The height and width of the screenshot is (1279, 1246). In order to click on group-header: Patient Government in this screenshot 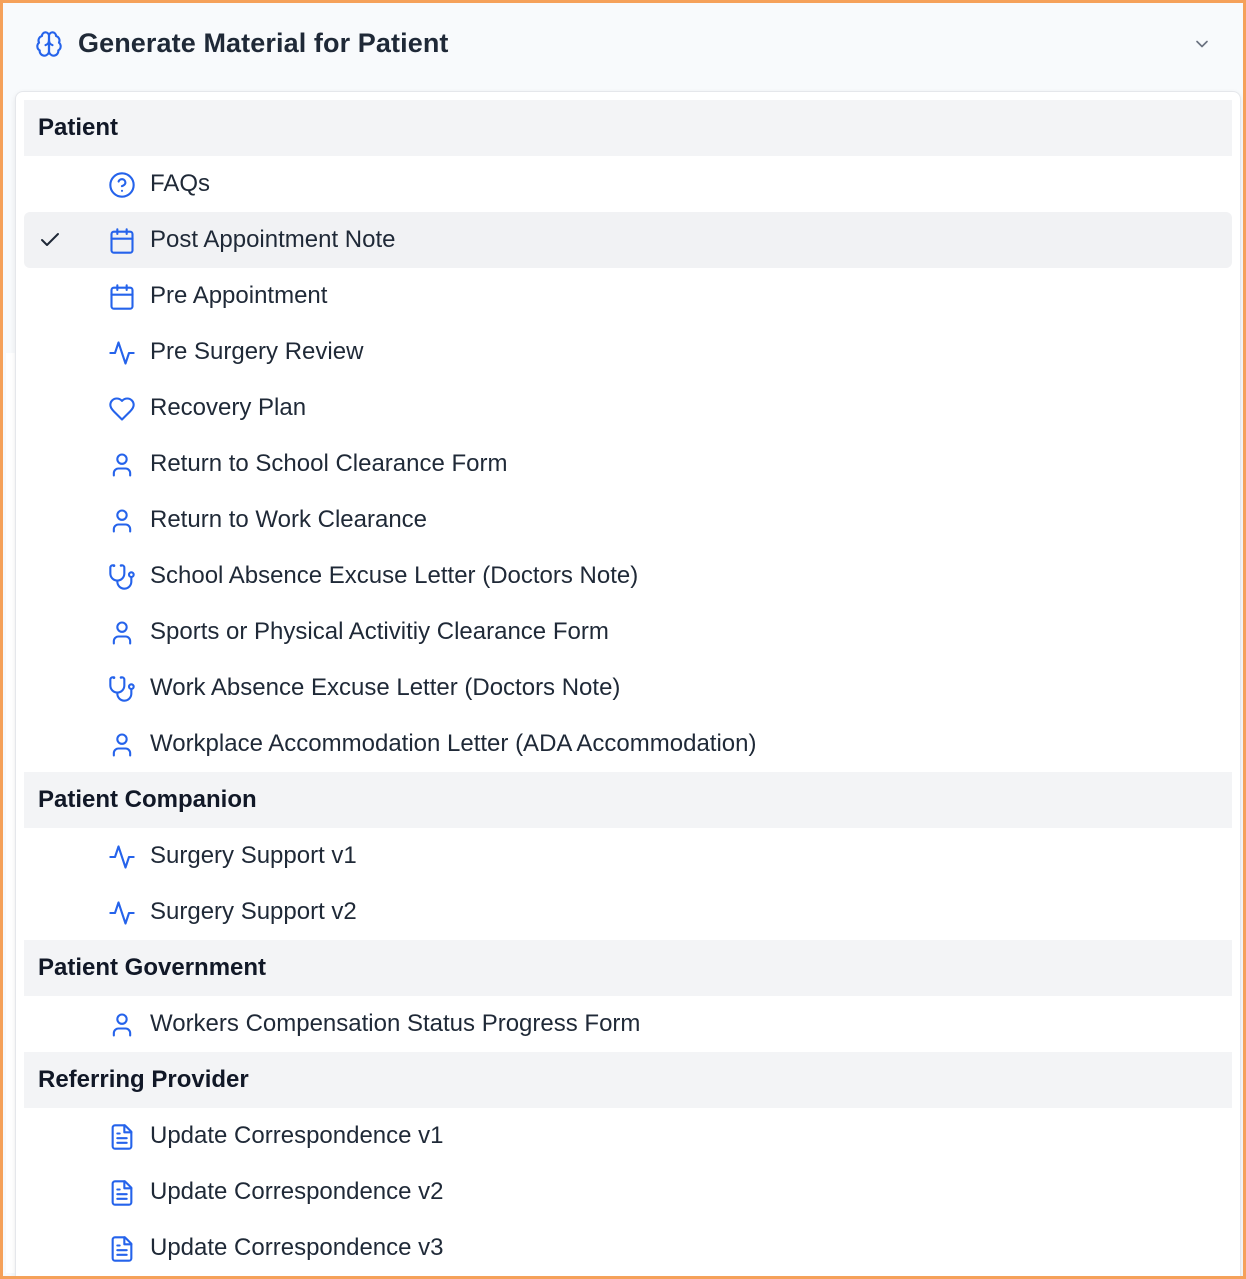, I will do `click(628, 968)`.